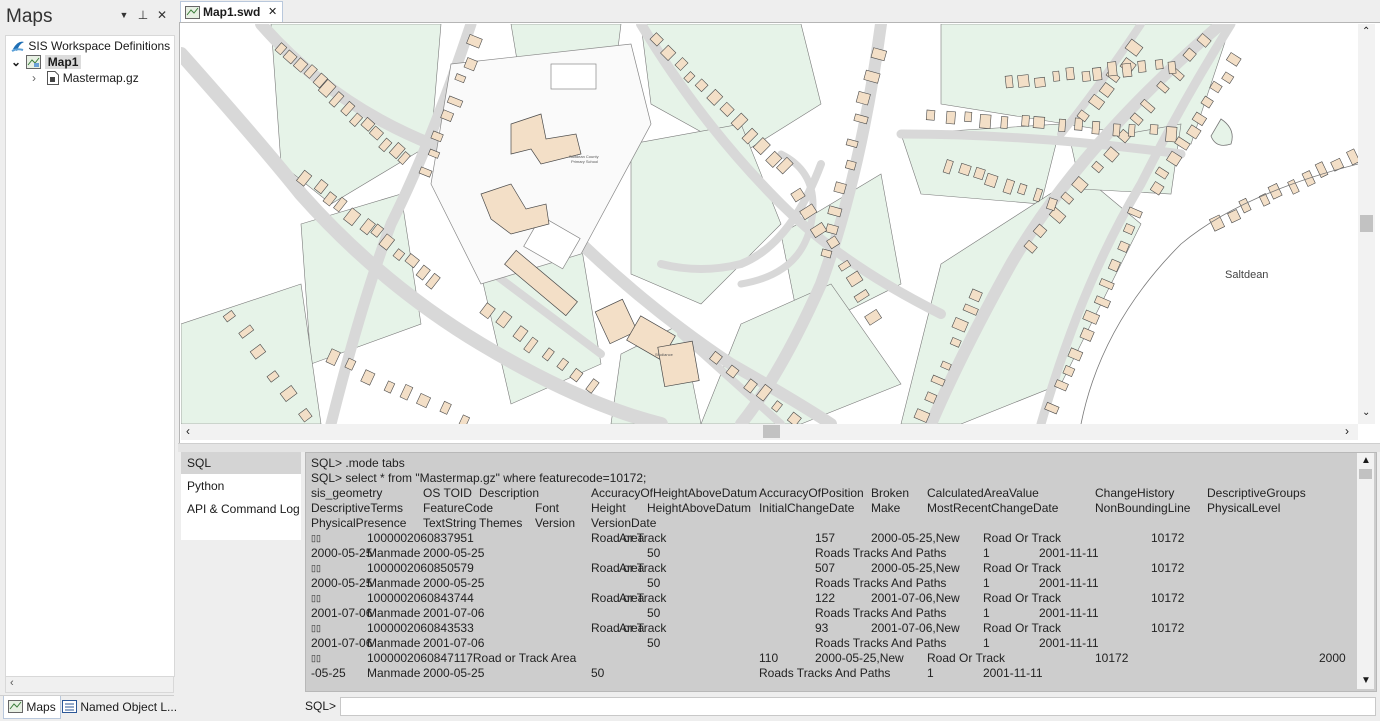 The image size is (1380, 721). What do you see at coordinates (241, 509) in the screenshot?
I see `console-mode-api-log: API & Command Log` at bounding box center [241, 509].